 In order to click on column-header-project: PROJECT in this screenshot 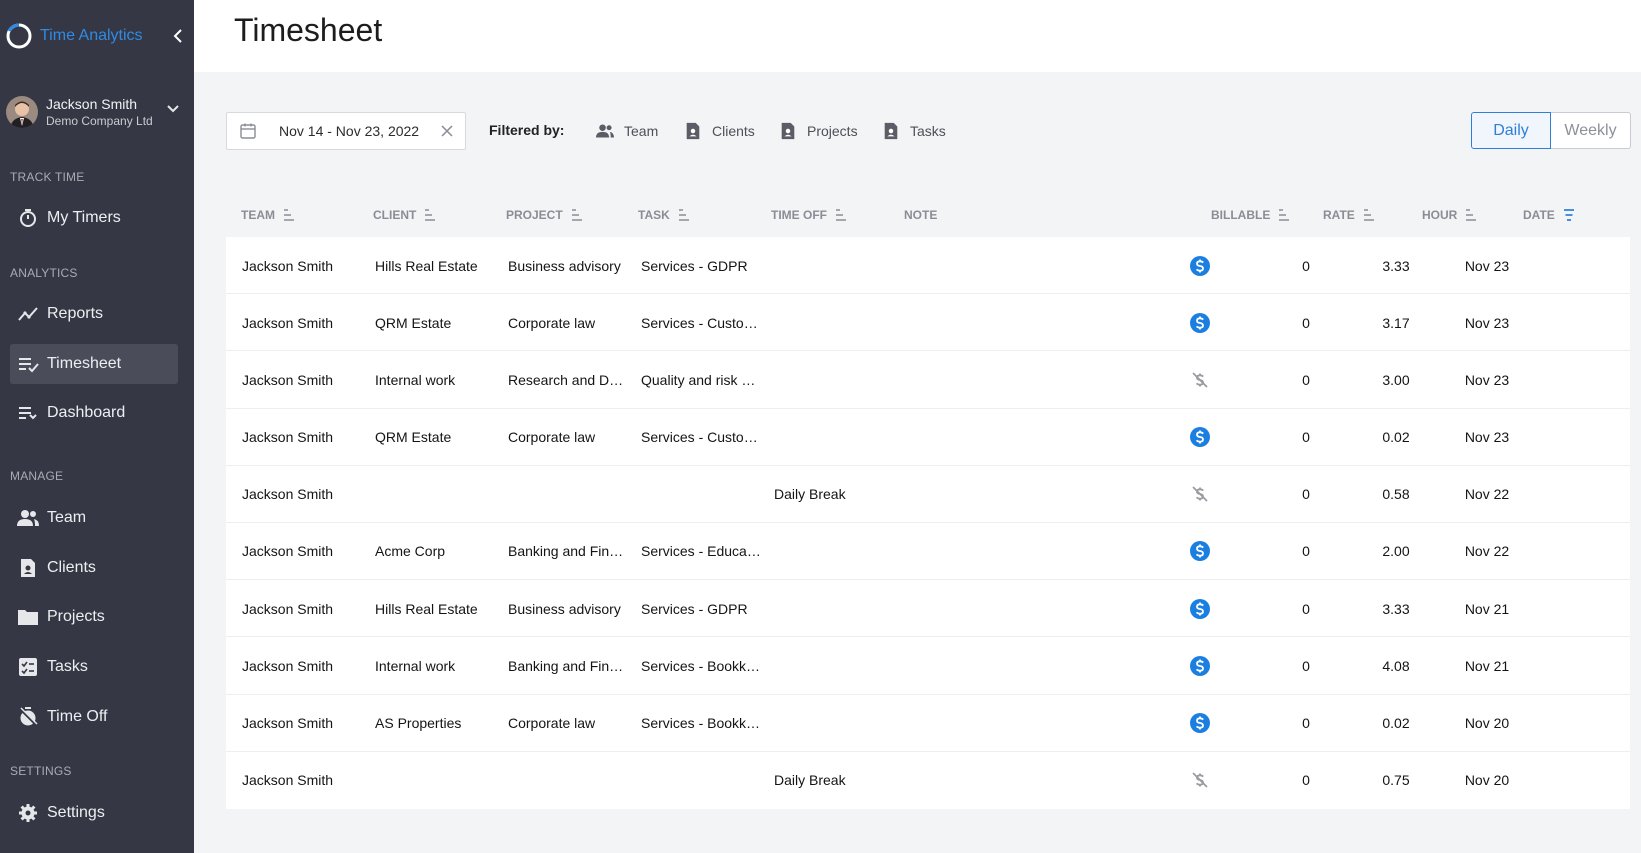, I will do `click(544, 215)`.